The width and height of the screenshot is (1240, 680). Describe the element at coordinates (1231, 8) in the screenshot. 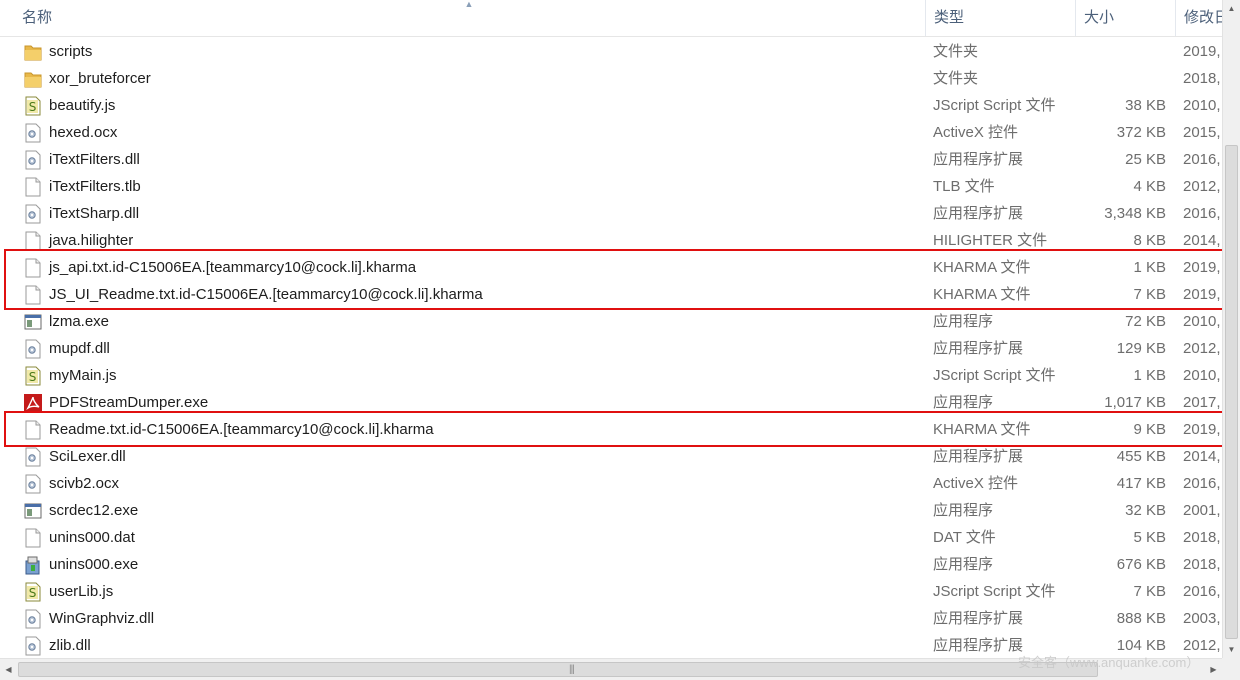

I see `scroll-up-arrow-icon: ▲` at that location.